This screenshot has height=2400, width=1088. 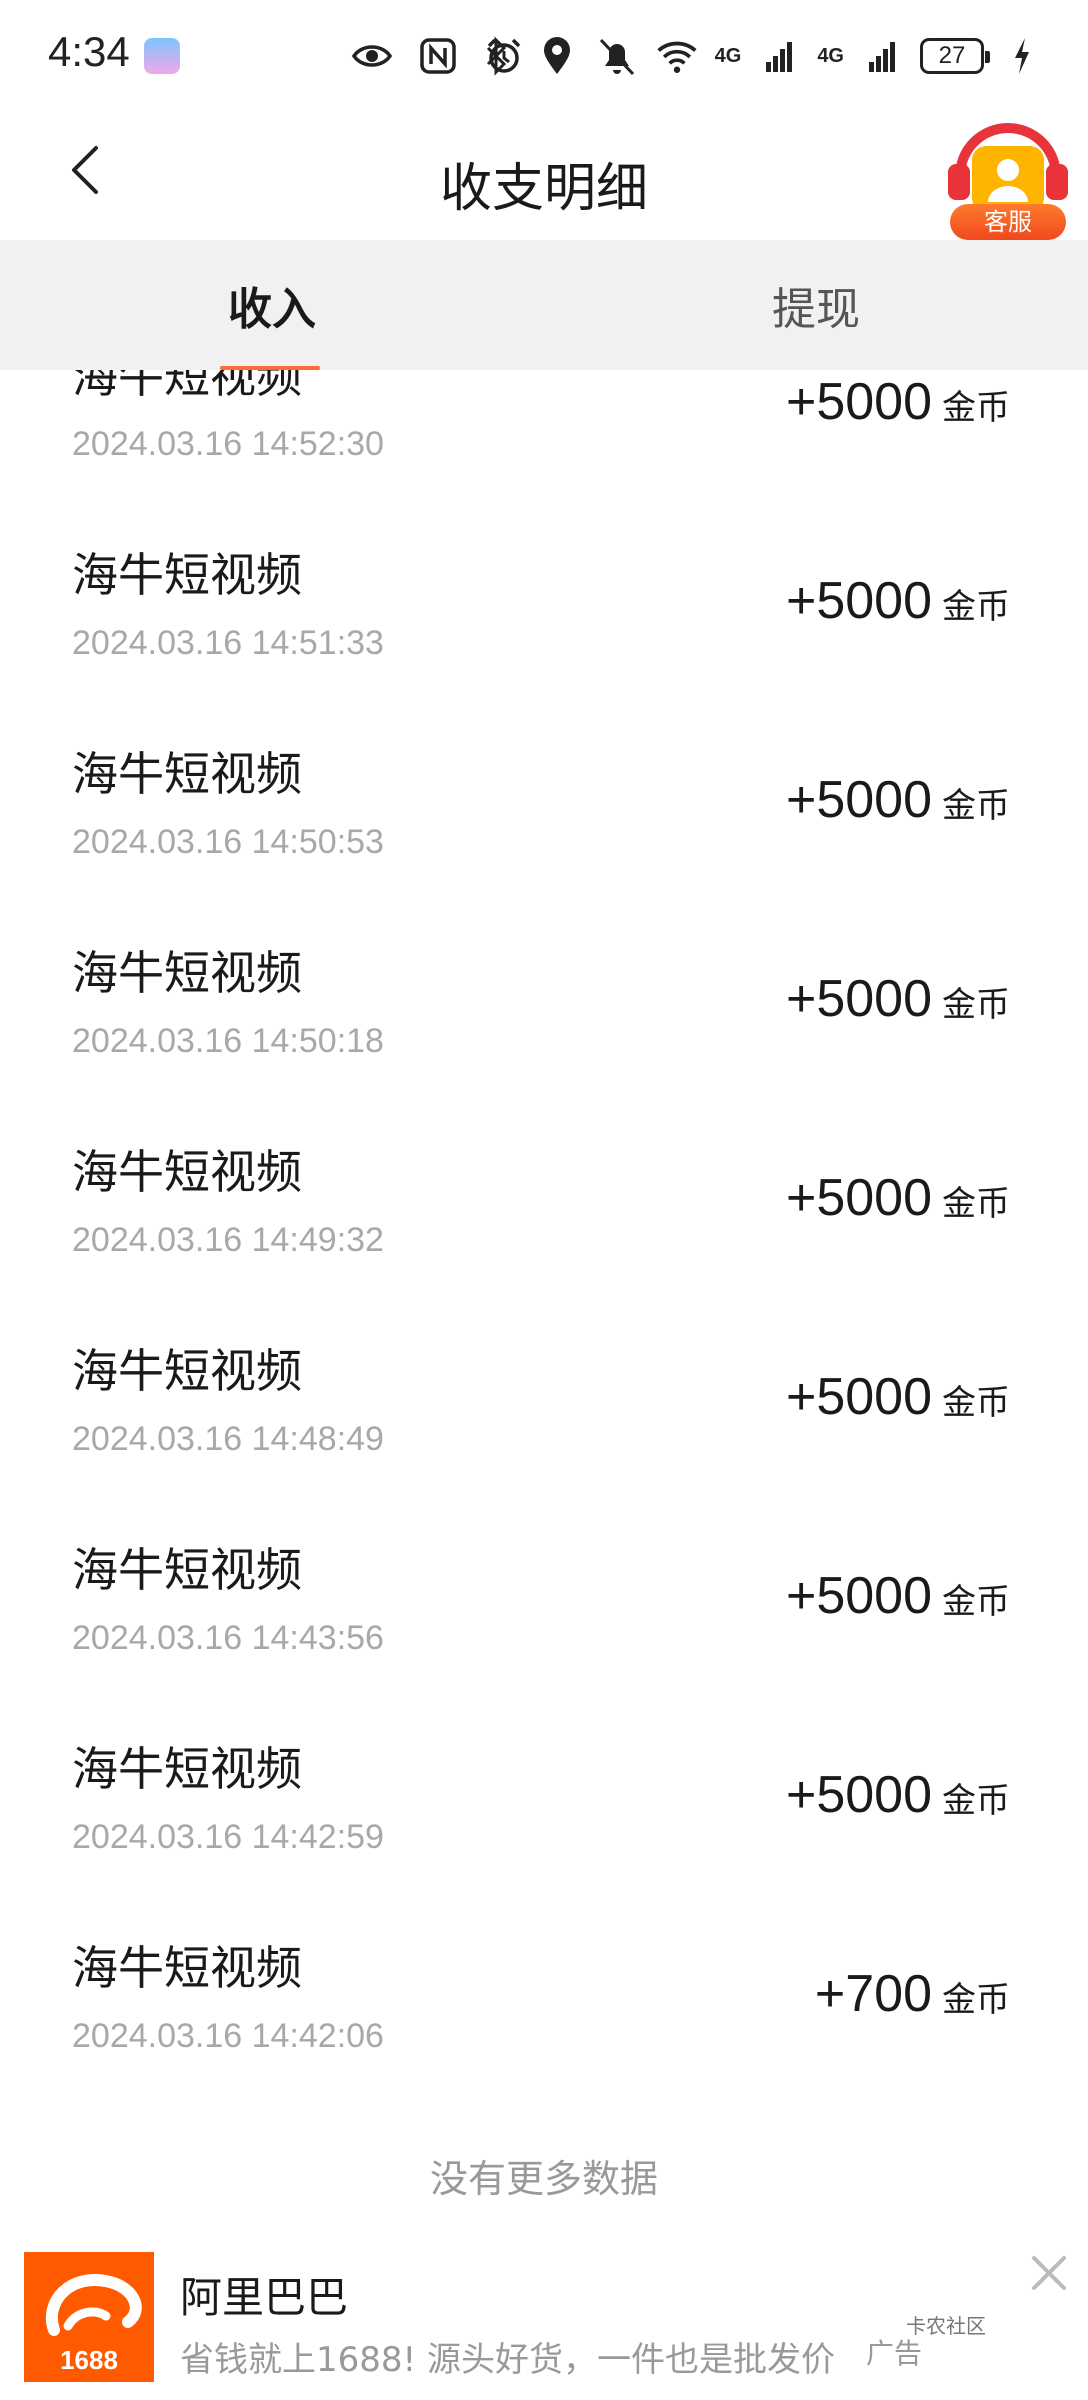 What do you see at coordinates (1008, 180) in the screenshot?
I see `customer-service-button: 客服` at bounding box center [1008, 180].